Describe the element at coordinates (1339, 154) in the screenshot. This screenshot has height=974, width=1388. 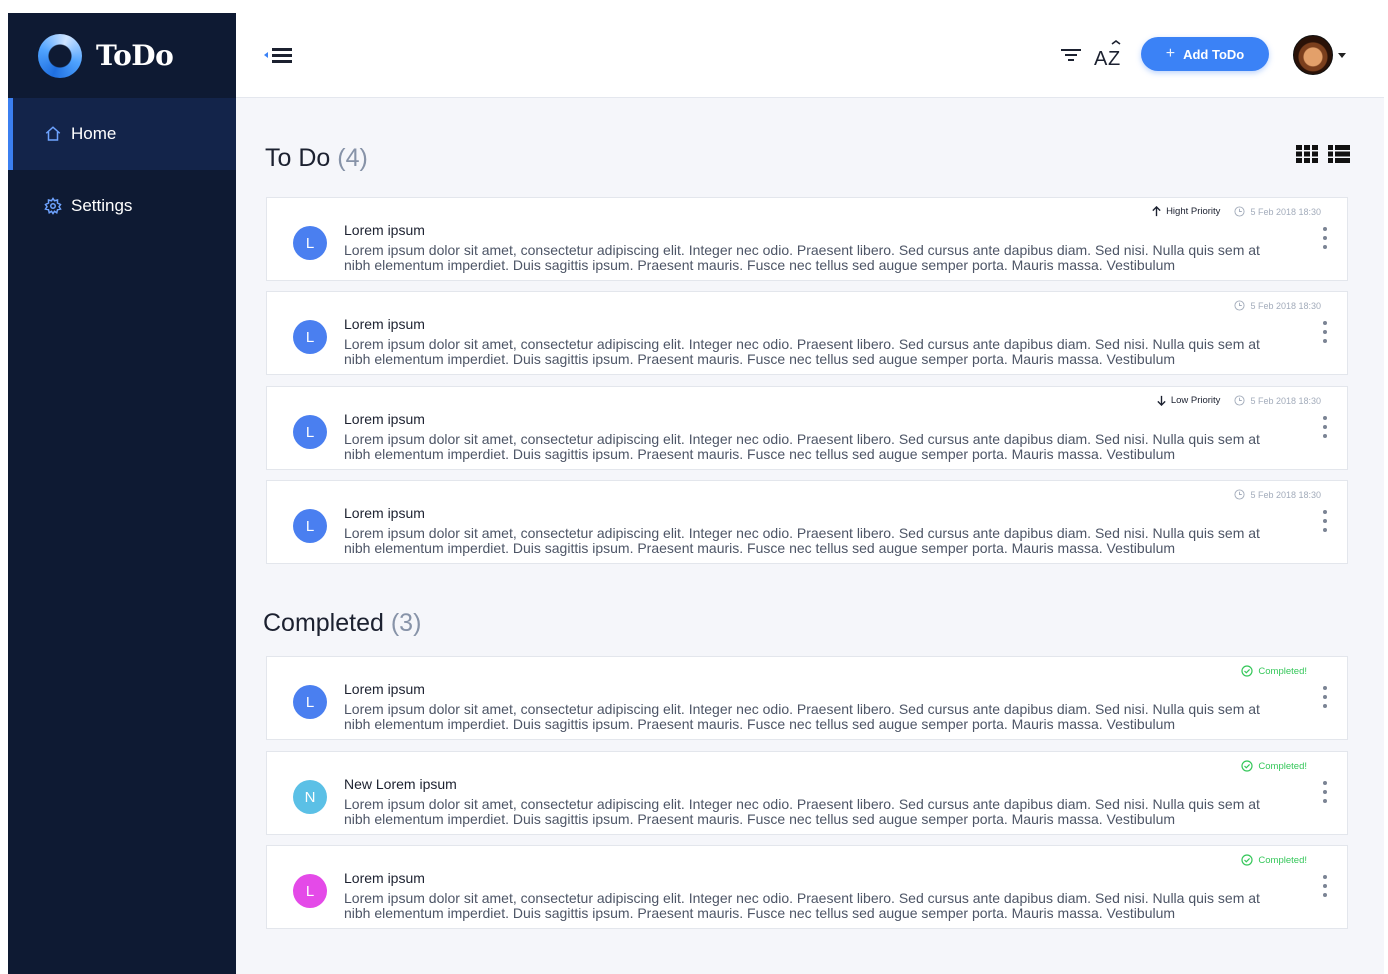
I see `list-view-icon` at that location.